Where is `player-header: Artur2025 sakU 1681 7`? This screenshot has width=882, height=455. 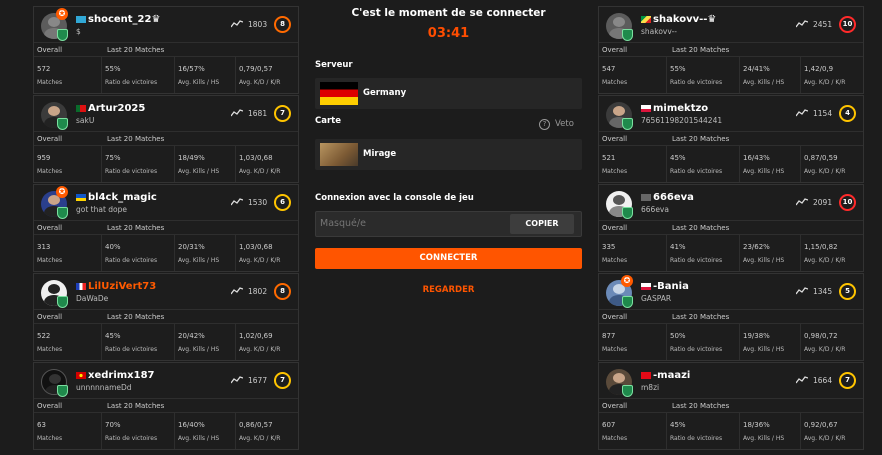
player-header: Artur2025 sakU 1681 7 is located at coordinates (166, 114).